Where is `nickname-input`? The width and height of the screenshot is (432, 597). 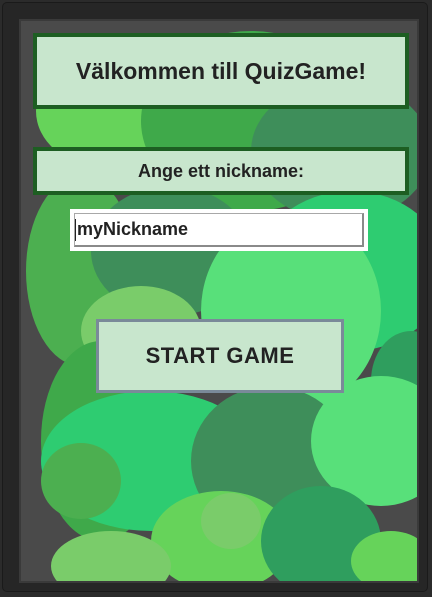
nickname-input is located at coordinates (219, 230).